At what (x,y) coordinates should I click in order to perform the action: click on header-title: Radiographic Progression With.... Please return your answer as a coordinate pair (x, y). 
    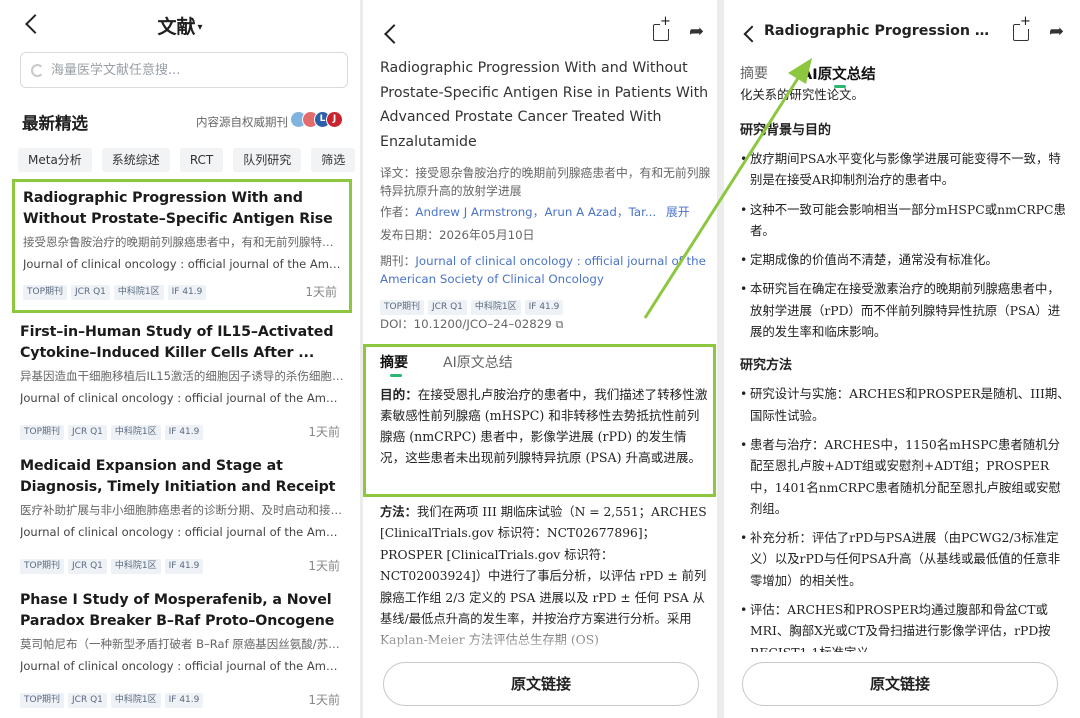
    Looking at the image, I should click on (880, 31).